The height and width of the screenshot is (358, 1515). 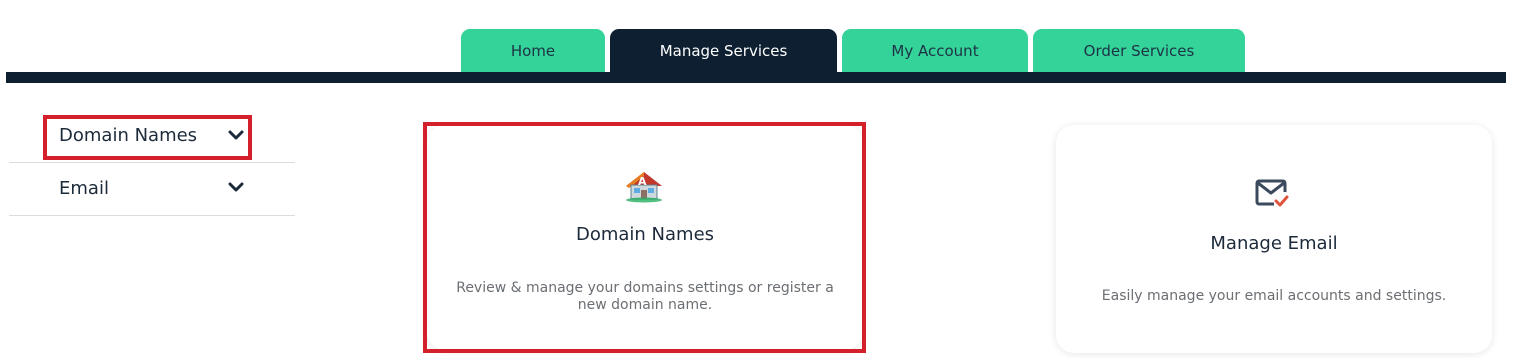 What do you see at coordinates (84, 188) in the screenshot?
I see `sidebar-item-label: Email` at bounding box center [84, 188].